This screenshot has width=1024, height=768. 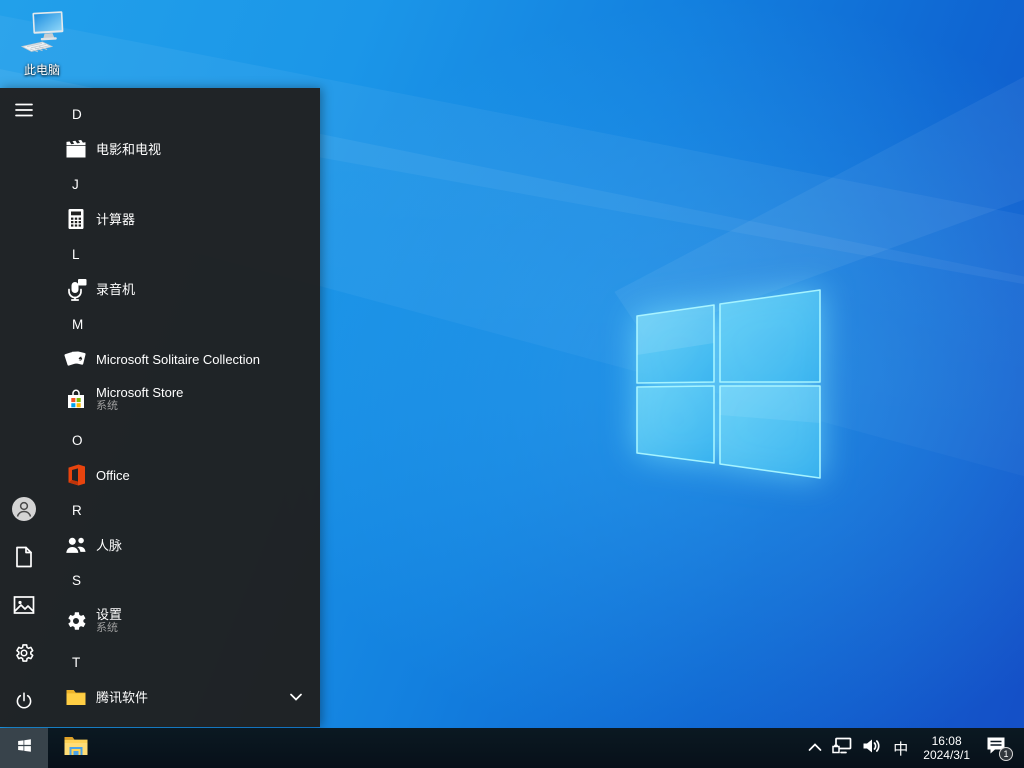 What do you see at coordinates (184, 254) in the screenshot?
I see `app-list-section-letter: L` at bounding box center [184, 254].